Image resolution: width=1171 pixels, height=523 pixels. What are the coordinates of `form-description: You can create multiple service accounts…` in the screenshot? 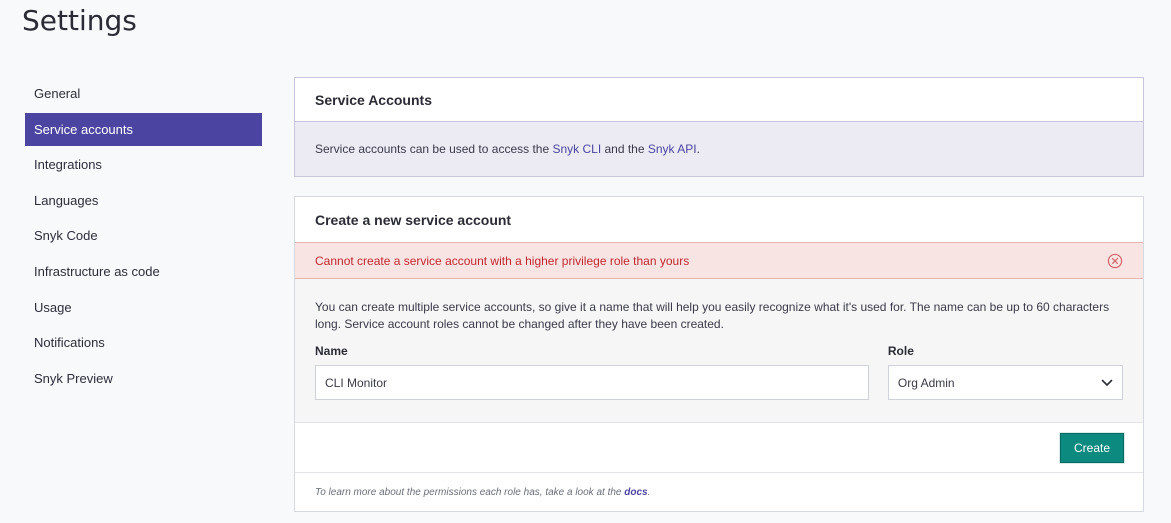 It's located at (712, 315).